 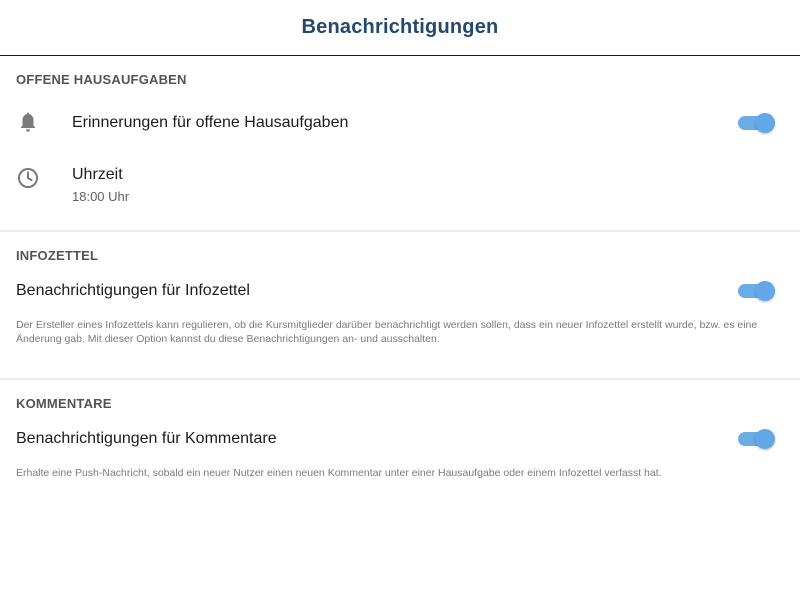 What do you see at coordinates (146, 438) in the screenshot?
I see `comments-notifications-label: Benachrichtigungen für Kommentare` at bounding box center [146, 438].